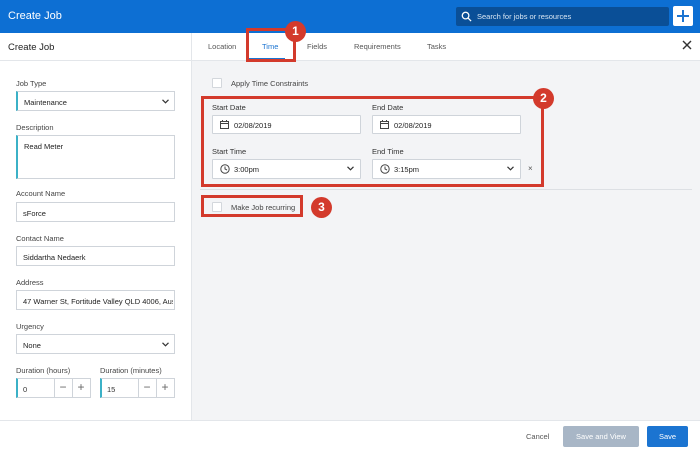 This screenshot has width=700, height=451. What do you see at coordinates (217, 83) in the screenshot?
I see `apply-time-constraints-checkbox` at bounding box center [217, 83].